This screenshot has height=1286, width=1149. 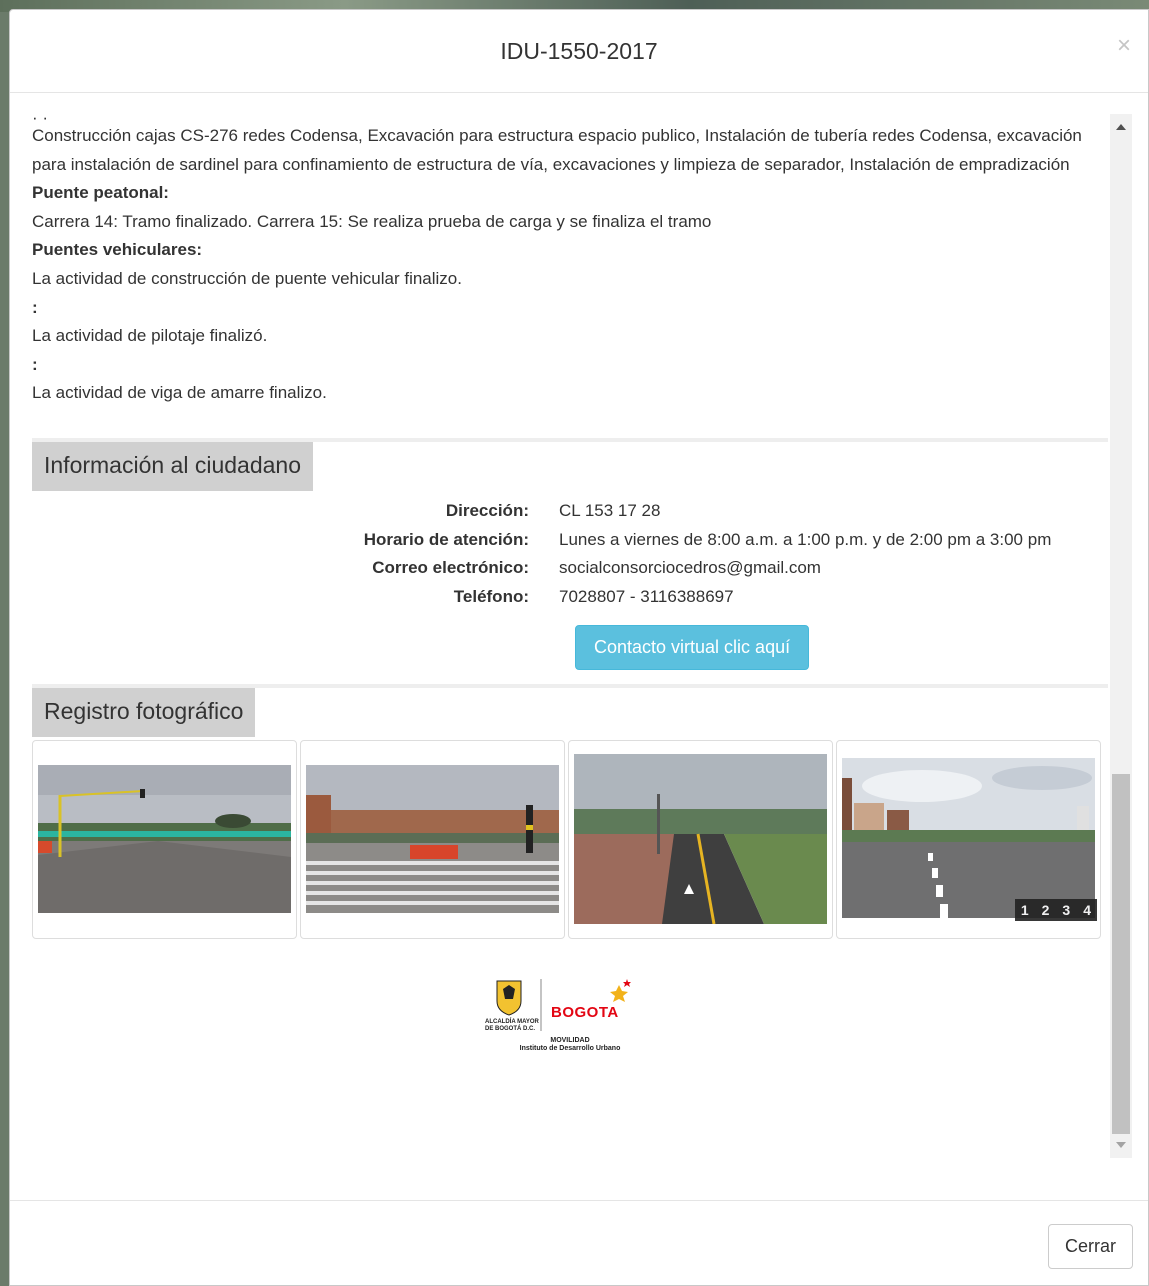 What do you see at coordinates (172, 466) in the screenshot?
I see `citizen-info-title: Información al ciudadano` at bounding box center [172, 466].